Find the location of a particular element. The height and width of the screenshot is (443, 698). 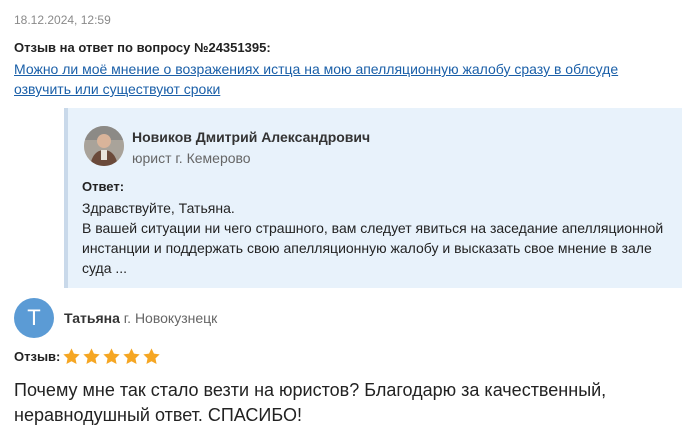

user-avatar: Т is located at coordinates (34, 318).